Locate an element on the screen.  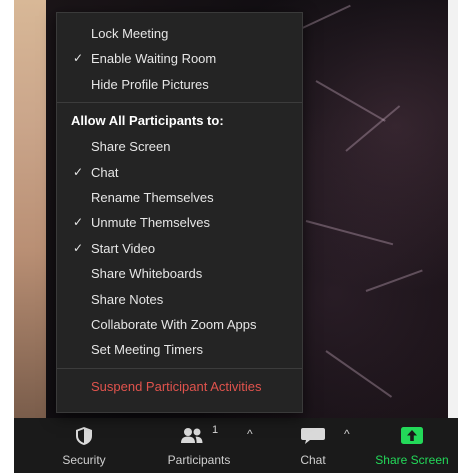
menu-item-lock-meeting: Lock Meeting is located at coordinates (179, 33).